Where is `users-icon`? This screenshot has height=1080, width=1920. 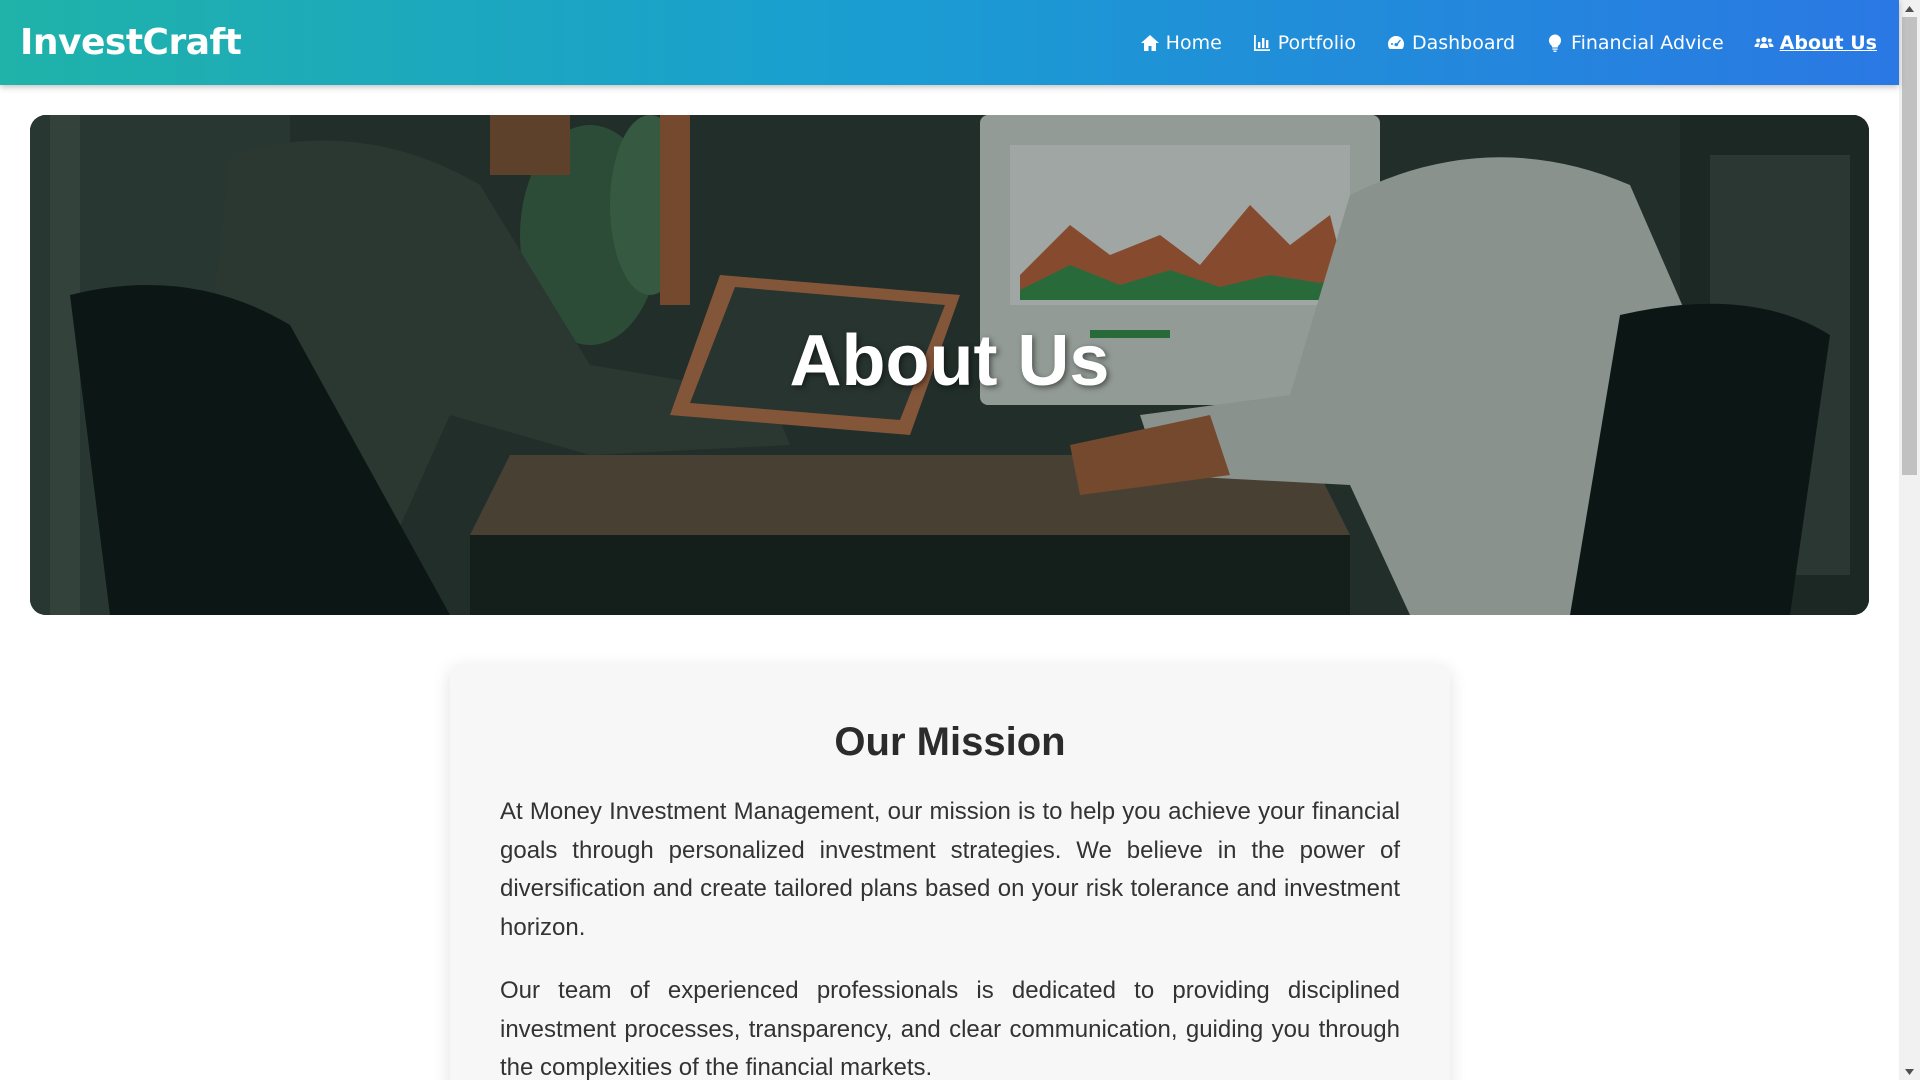
users-icon is located at coordinates (1764, 42).